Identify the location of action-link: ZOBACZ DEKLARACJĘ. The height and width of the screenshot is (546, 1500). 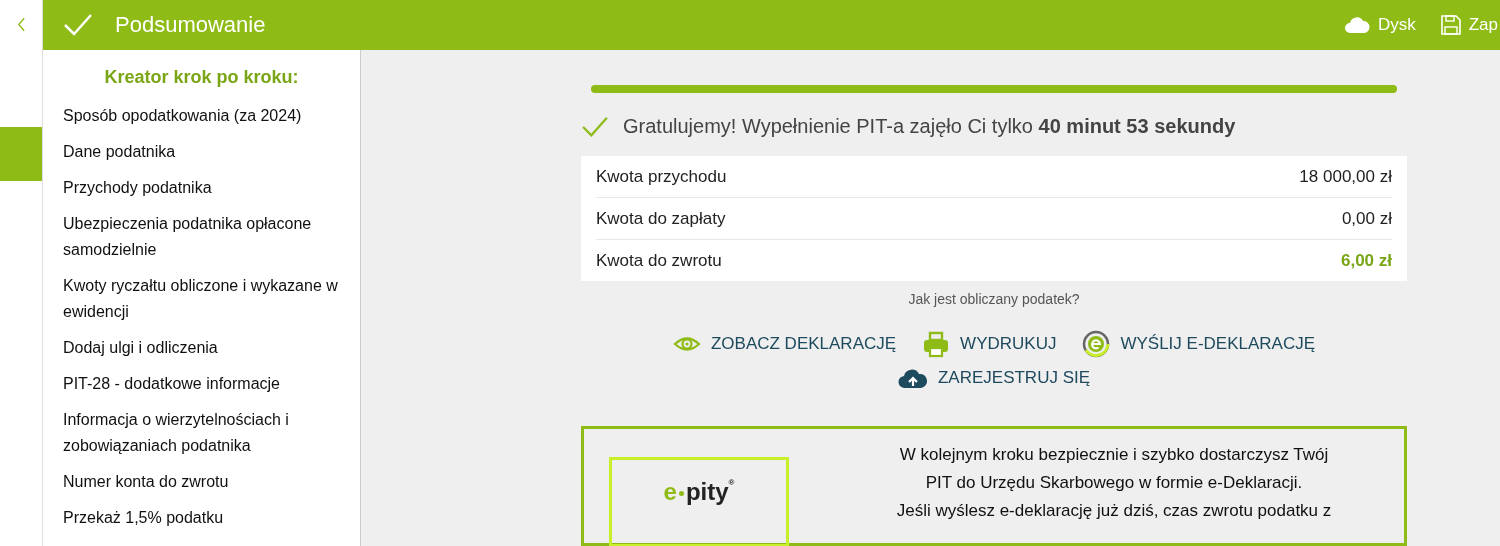
(784, 344).